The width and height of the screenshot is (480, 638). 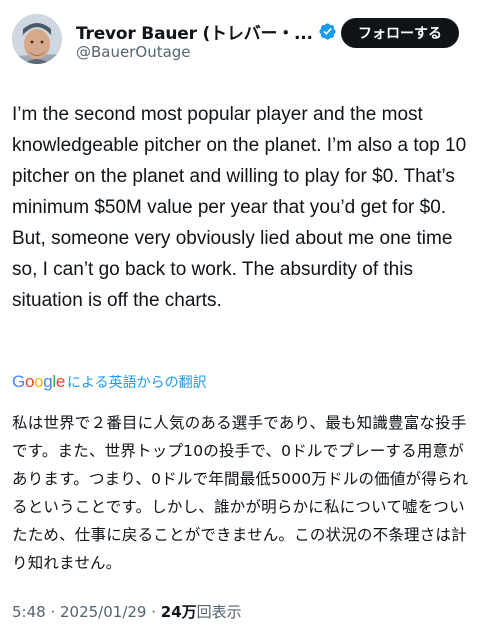 I want to click on google-logo: Google, so click(x=39, y=381).